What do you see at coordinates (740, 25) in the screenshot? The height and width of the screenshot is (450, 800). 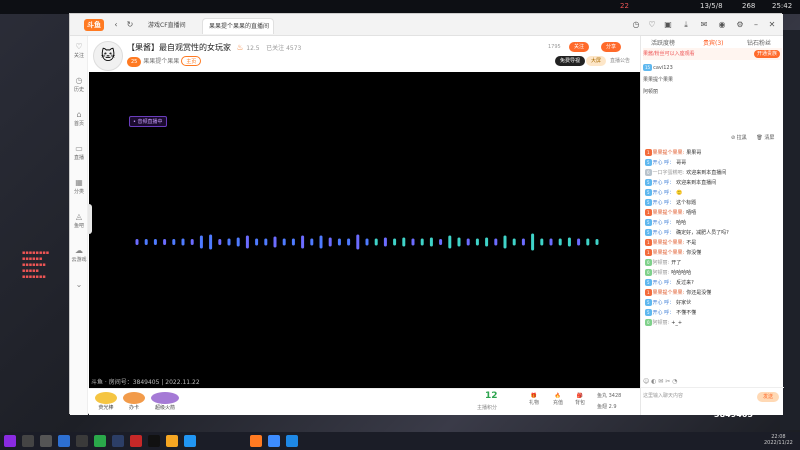 I see `settings-icon: ⚙` at bounding box center [740, 25].